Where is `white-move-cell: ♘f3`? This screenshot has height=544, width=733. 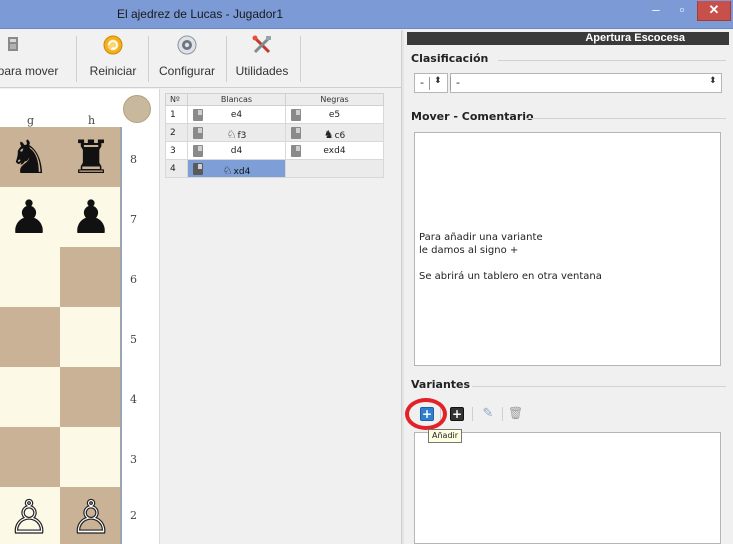
white-move-cell: ♘f3 is located at coordinates (236, 132).